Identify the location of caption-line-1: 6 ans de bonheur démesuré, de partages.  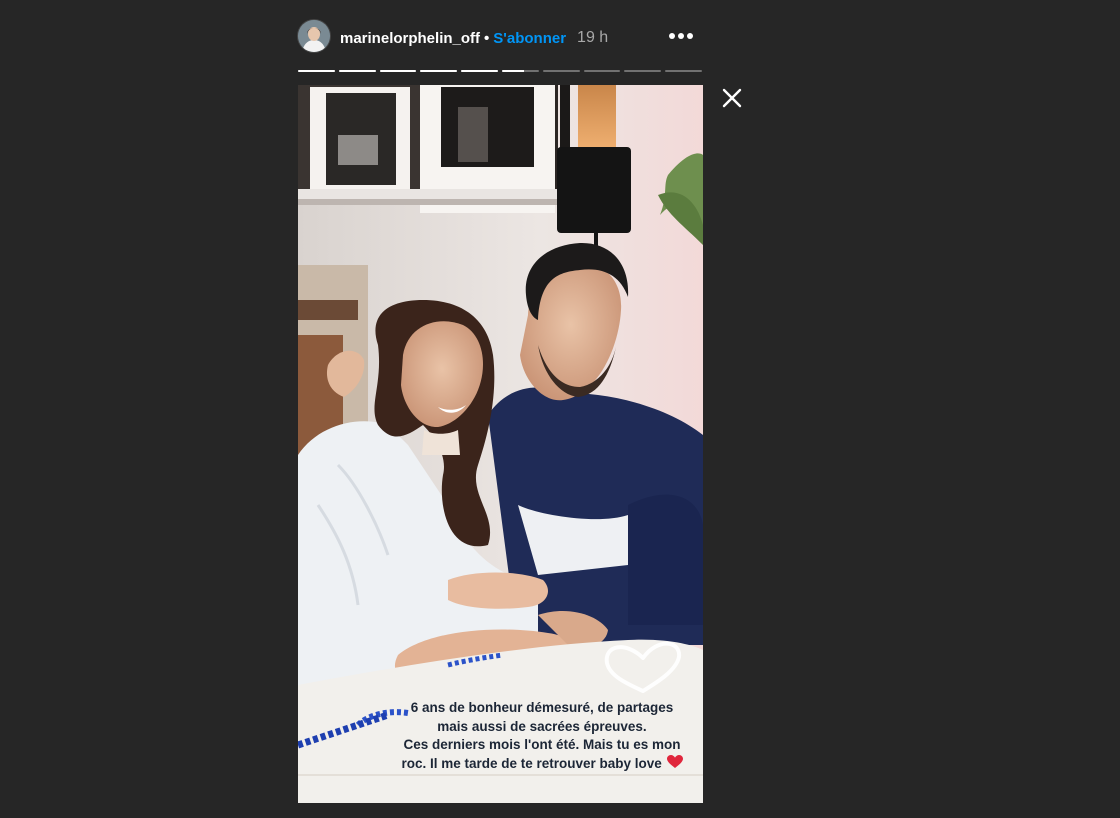
(542, 707).